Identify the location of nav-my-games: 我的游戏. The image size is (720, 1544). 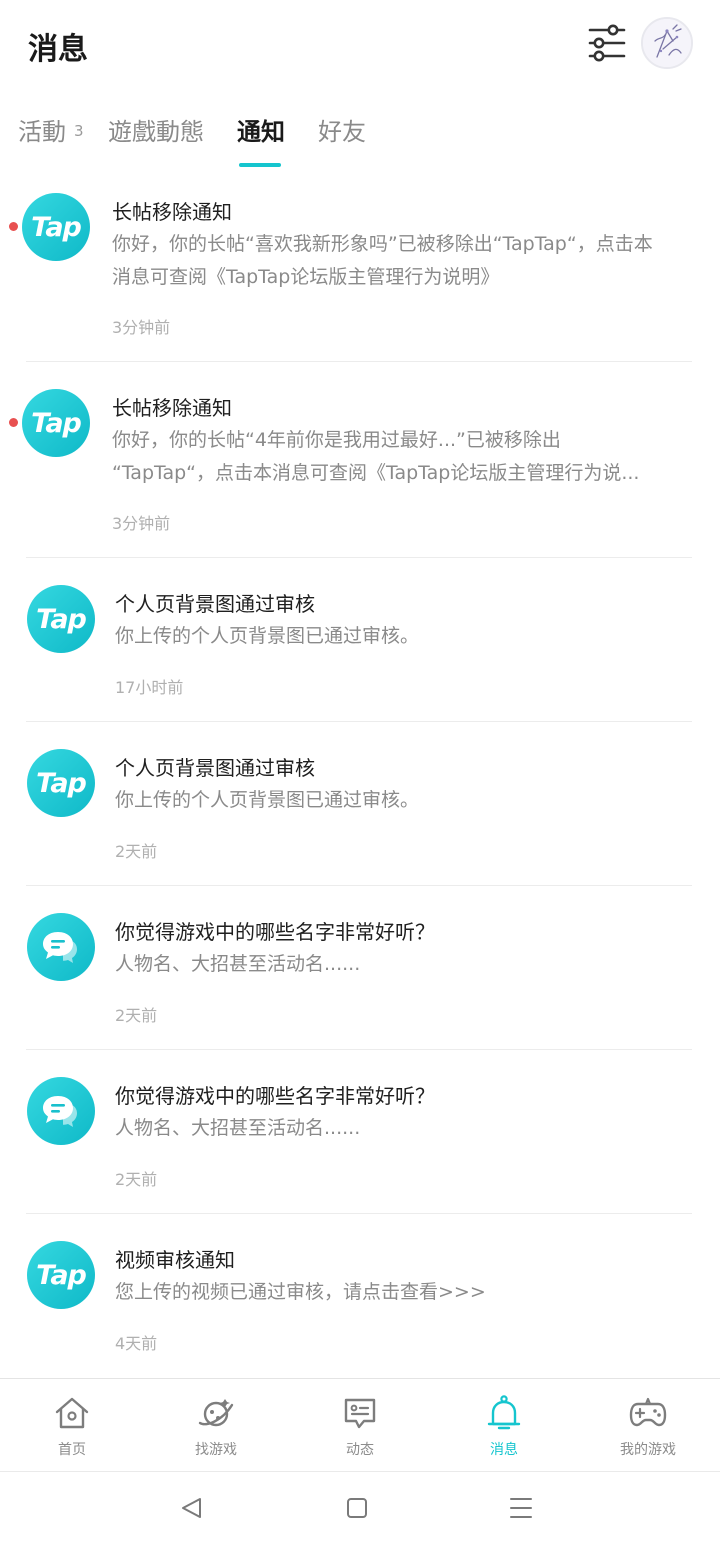
(648, 1425).